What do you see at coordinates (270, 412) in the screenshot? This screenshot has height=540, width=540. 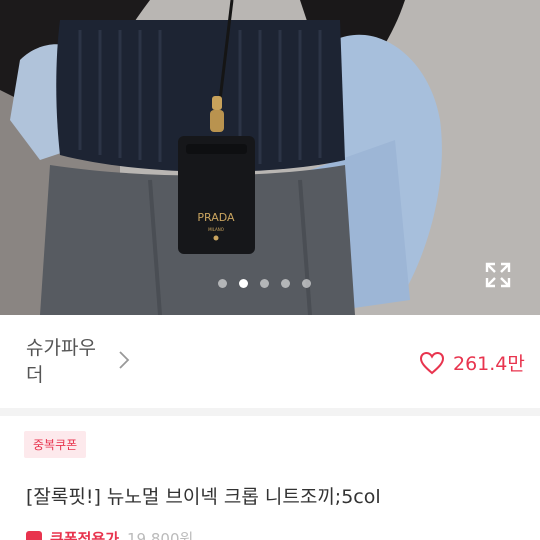 I see `section-divider` at bounding box center [270, 412].